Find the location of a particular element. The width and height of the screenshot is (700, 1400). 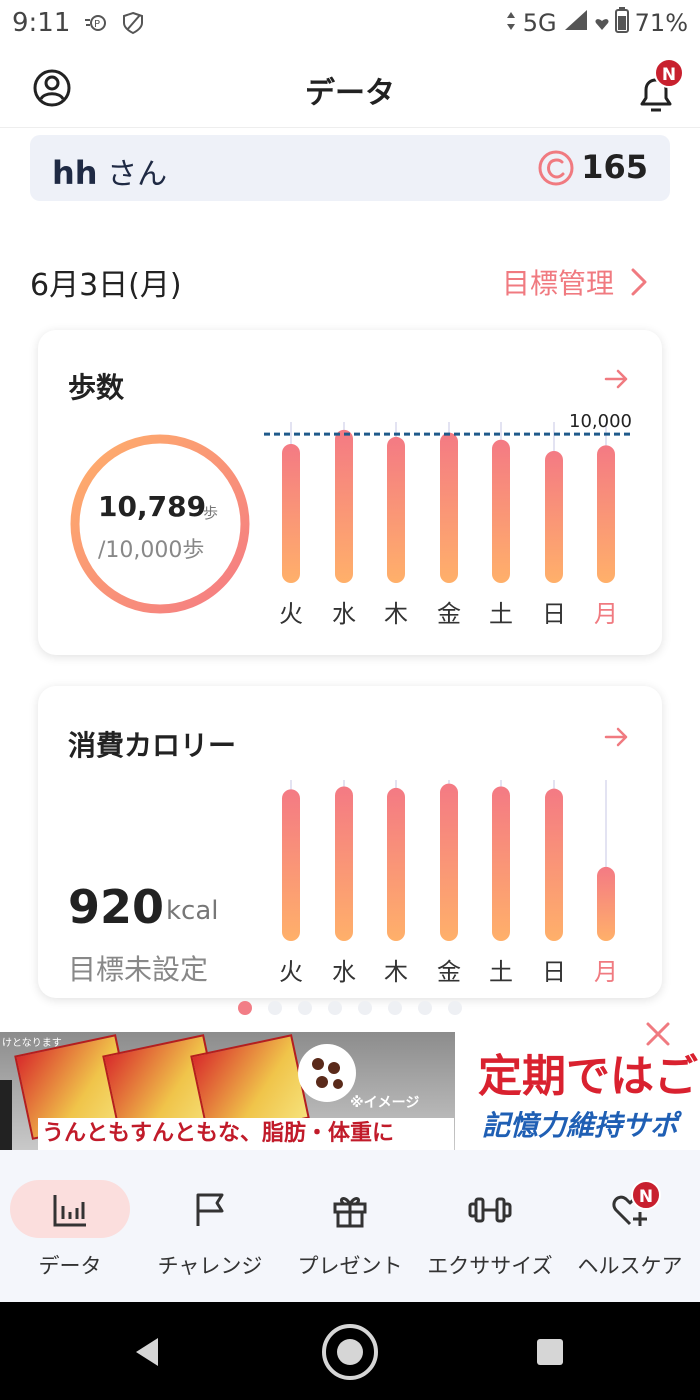

steps-progress-ring is located at coordinates (160, 524).